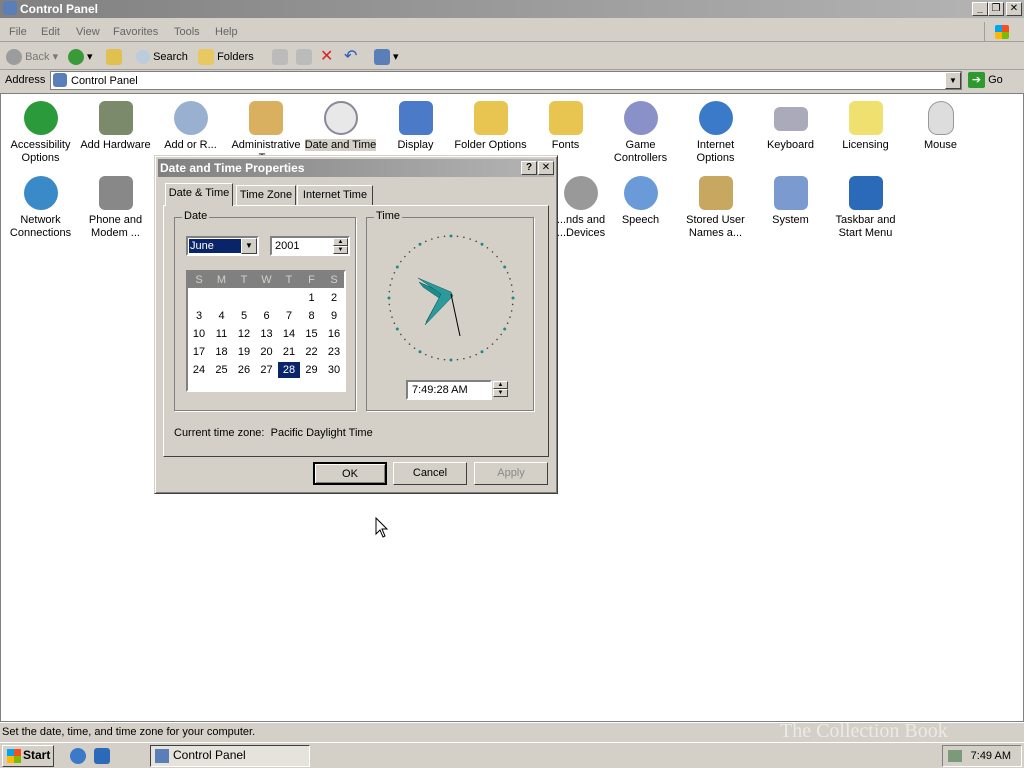  Describe the element at coordinates (78, 756) in the screenshot. I see `quicklaunch-ie-icon` at that location.